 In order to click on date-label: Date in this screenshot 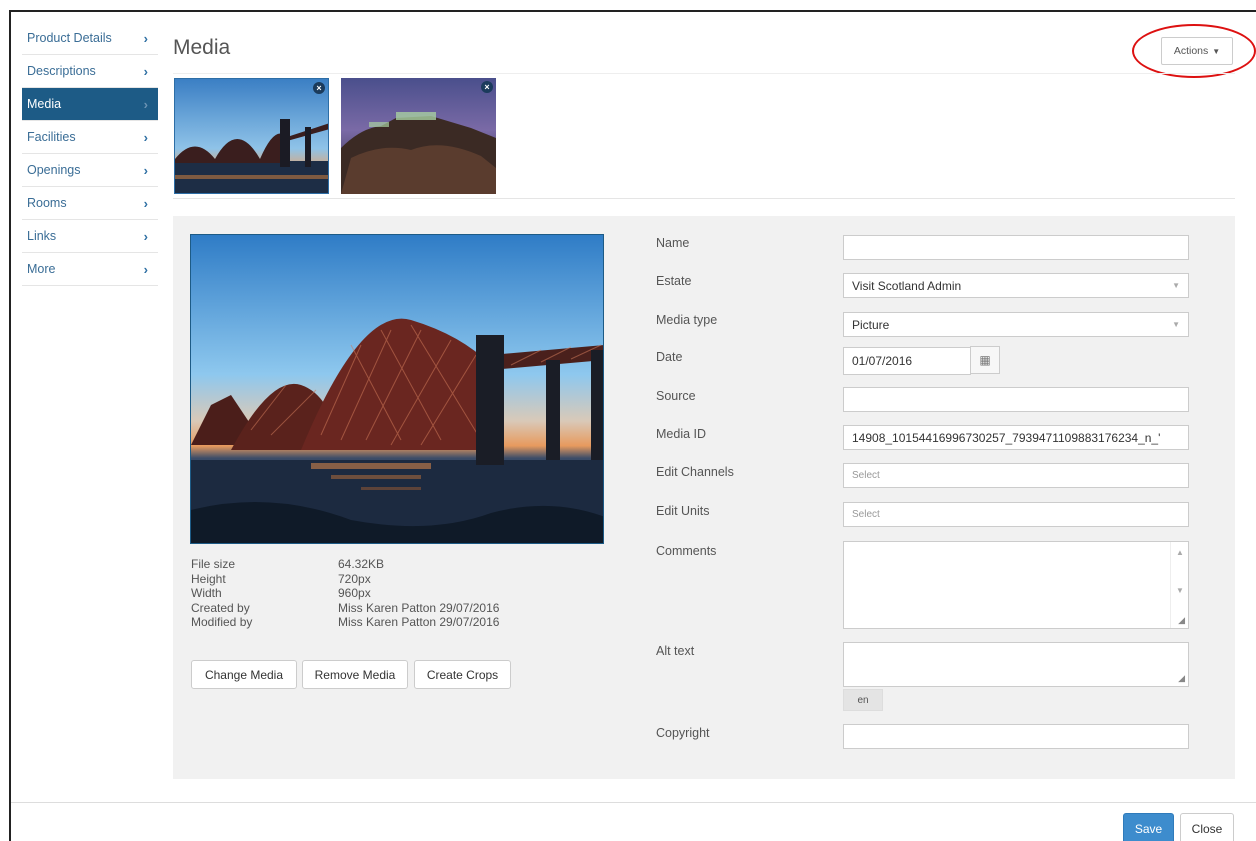, I will do `click(669, 357)`.